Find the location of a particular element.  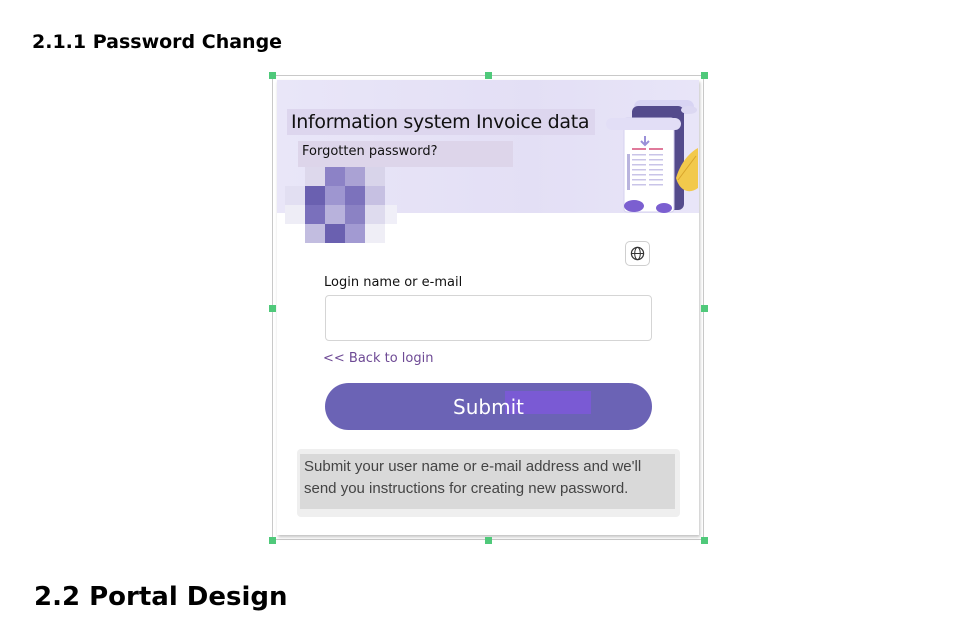

resize-handle-top-left is located at coordinates (272, 75).